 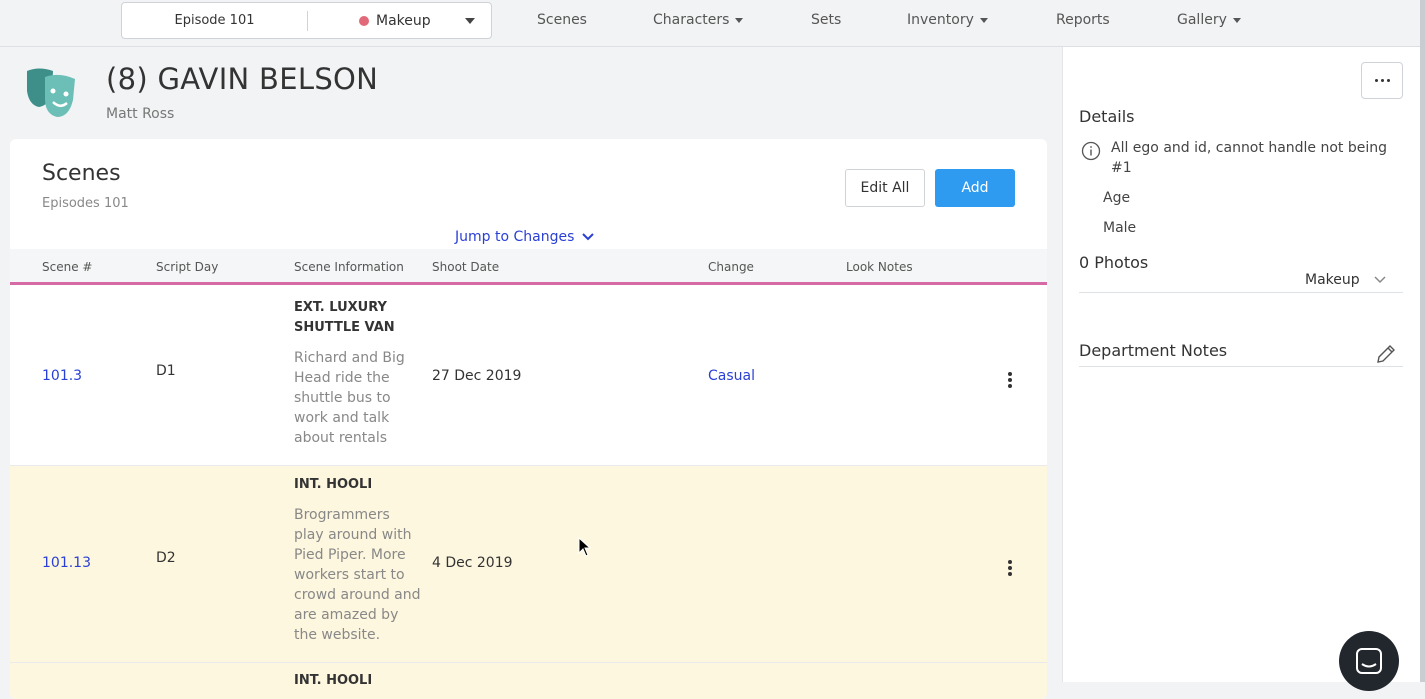 I want to click on photos-department-value: Makeup, so click(x=1332, y=280).